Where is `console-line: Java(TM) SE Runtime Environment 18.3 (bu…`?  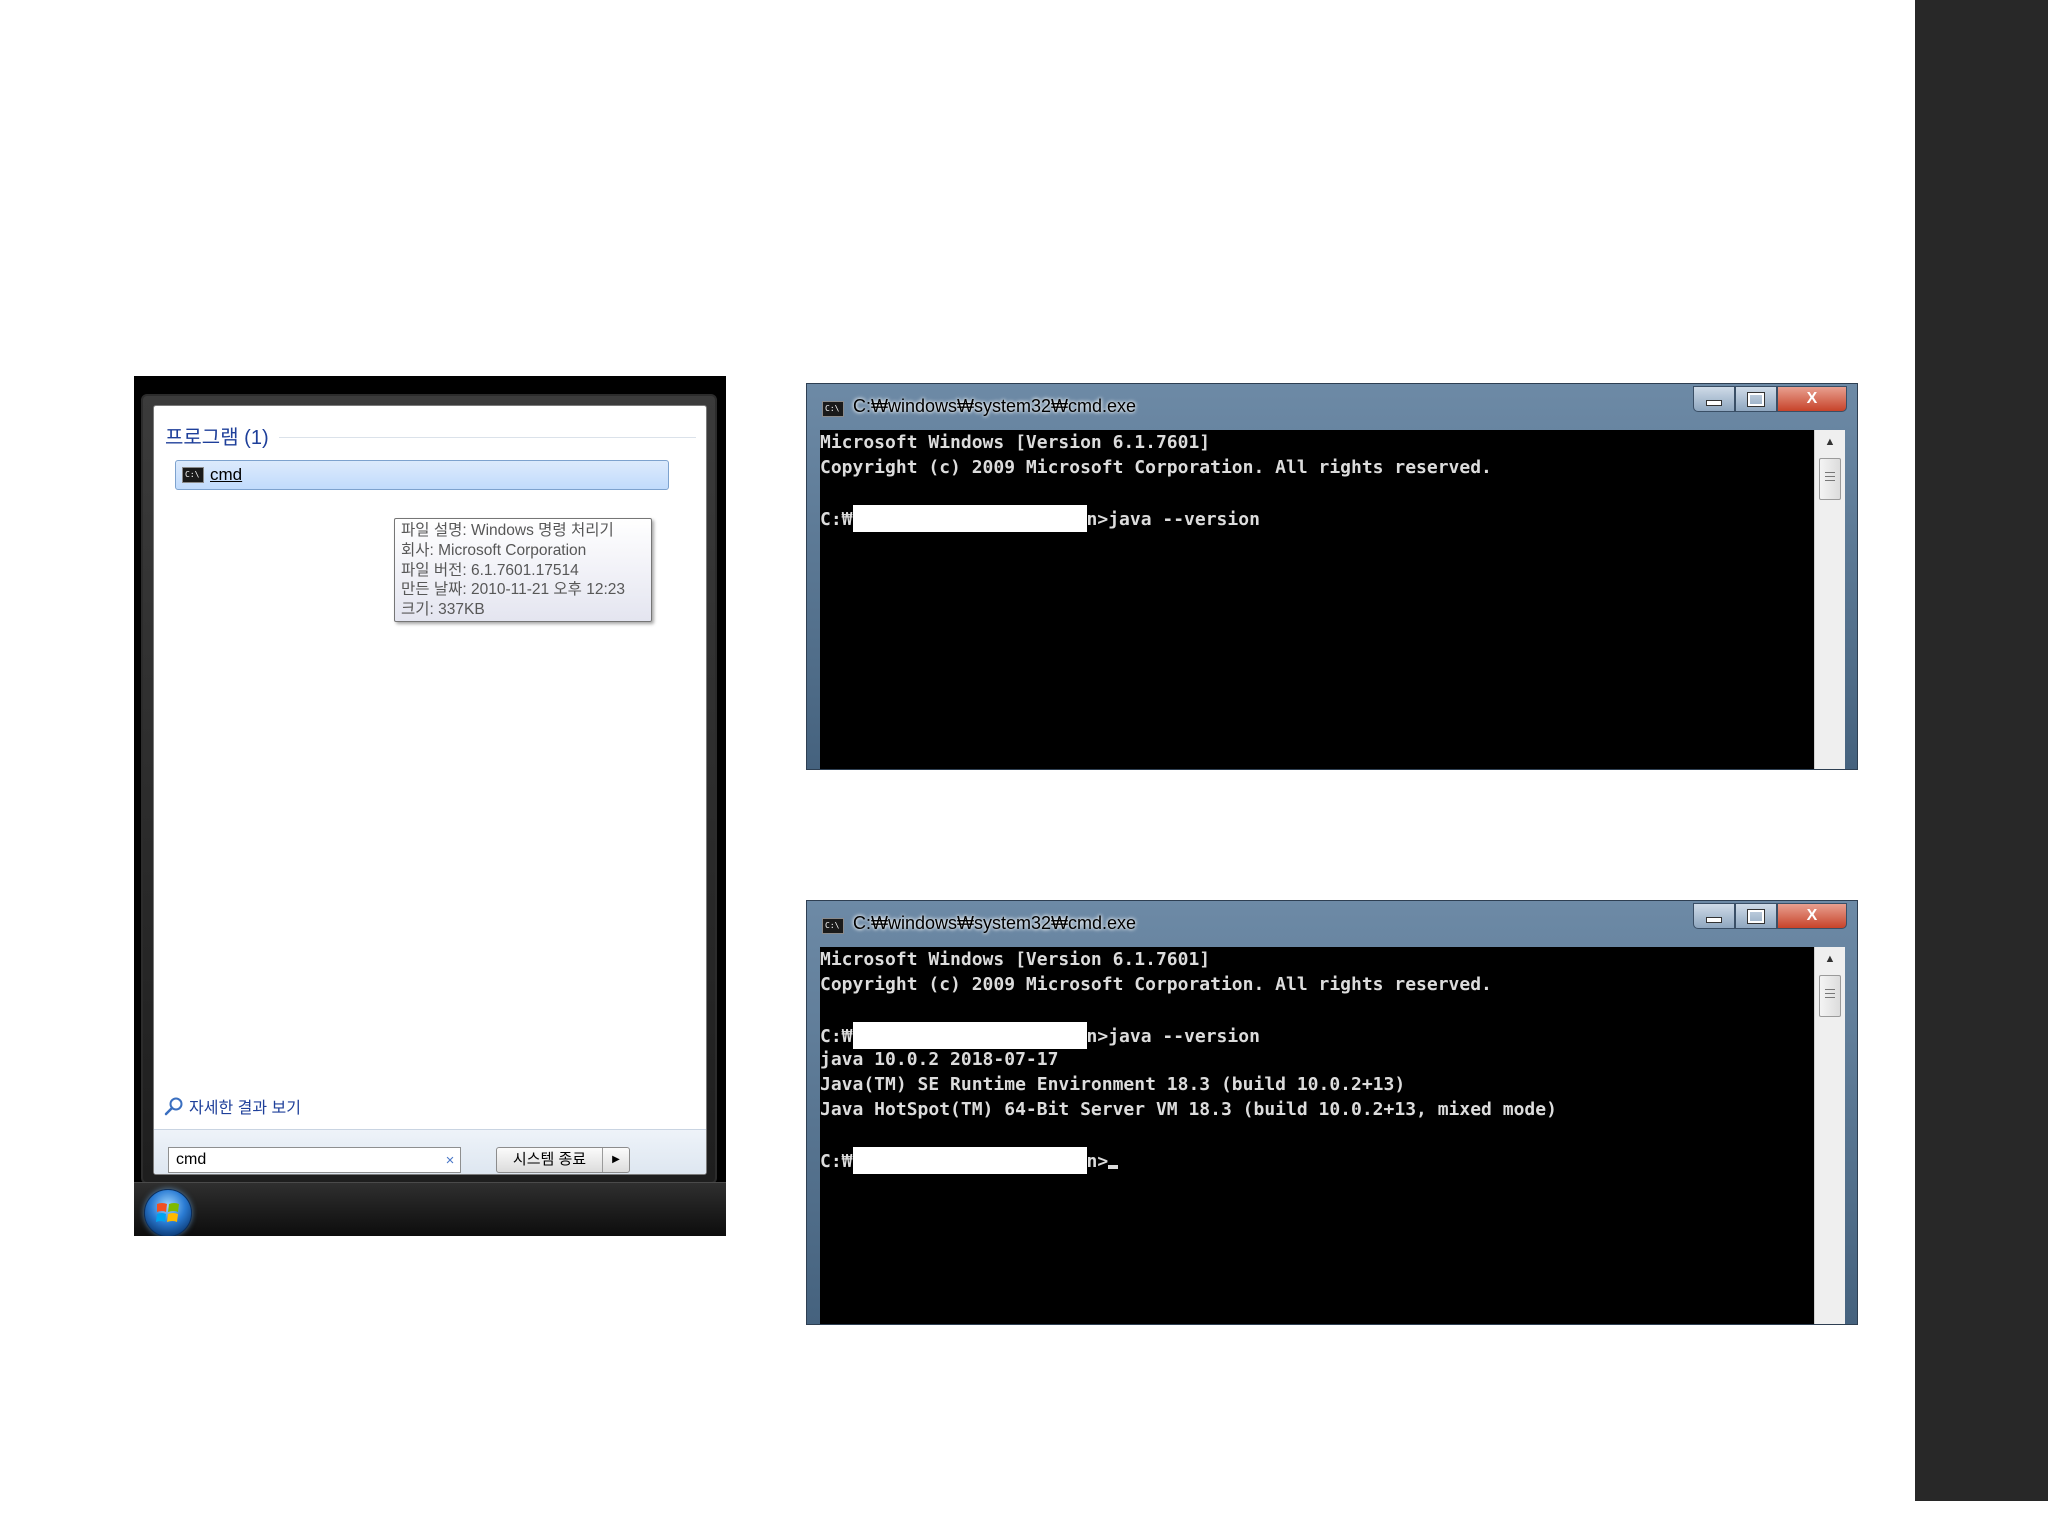 console-line: Java(TM) SE Runtime Environment 18.3 (bu… is located at coordinates (1113, 1084).